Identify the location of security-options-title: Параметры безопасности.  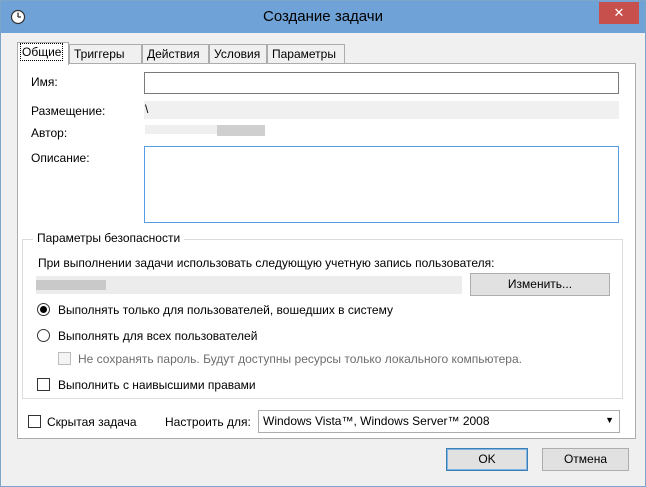
(109, 238).